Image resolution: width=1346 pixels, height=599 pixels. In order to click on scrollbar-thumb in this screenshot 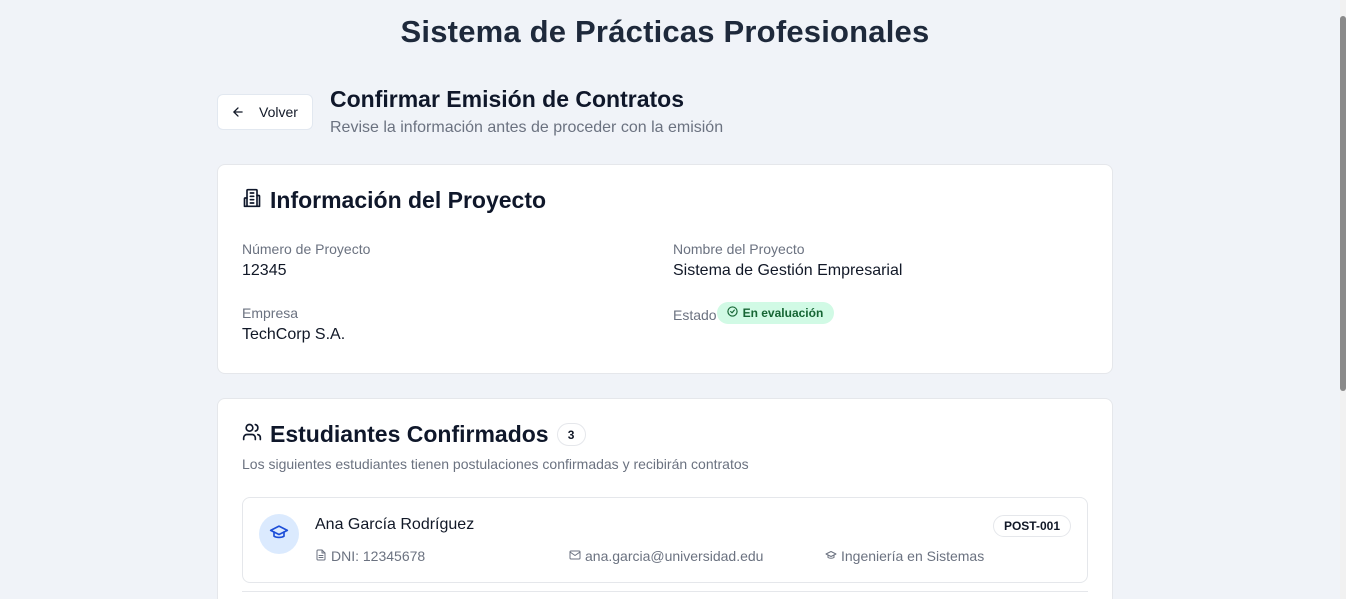, I will do `click(1343, 203)`.